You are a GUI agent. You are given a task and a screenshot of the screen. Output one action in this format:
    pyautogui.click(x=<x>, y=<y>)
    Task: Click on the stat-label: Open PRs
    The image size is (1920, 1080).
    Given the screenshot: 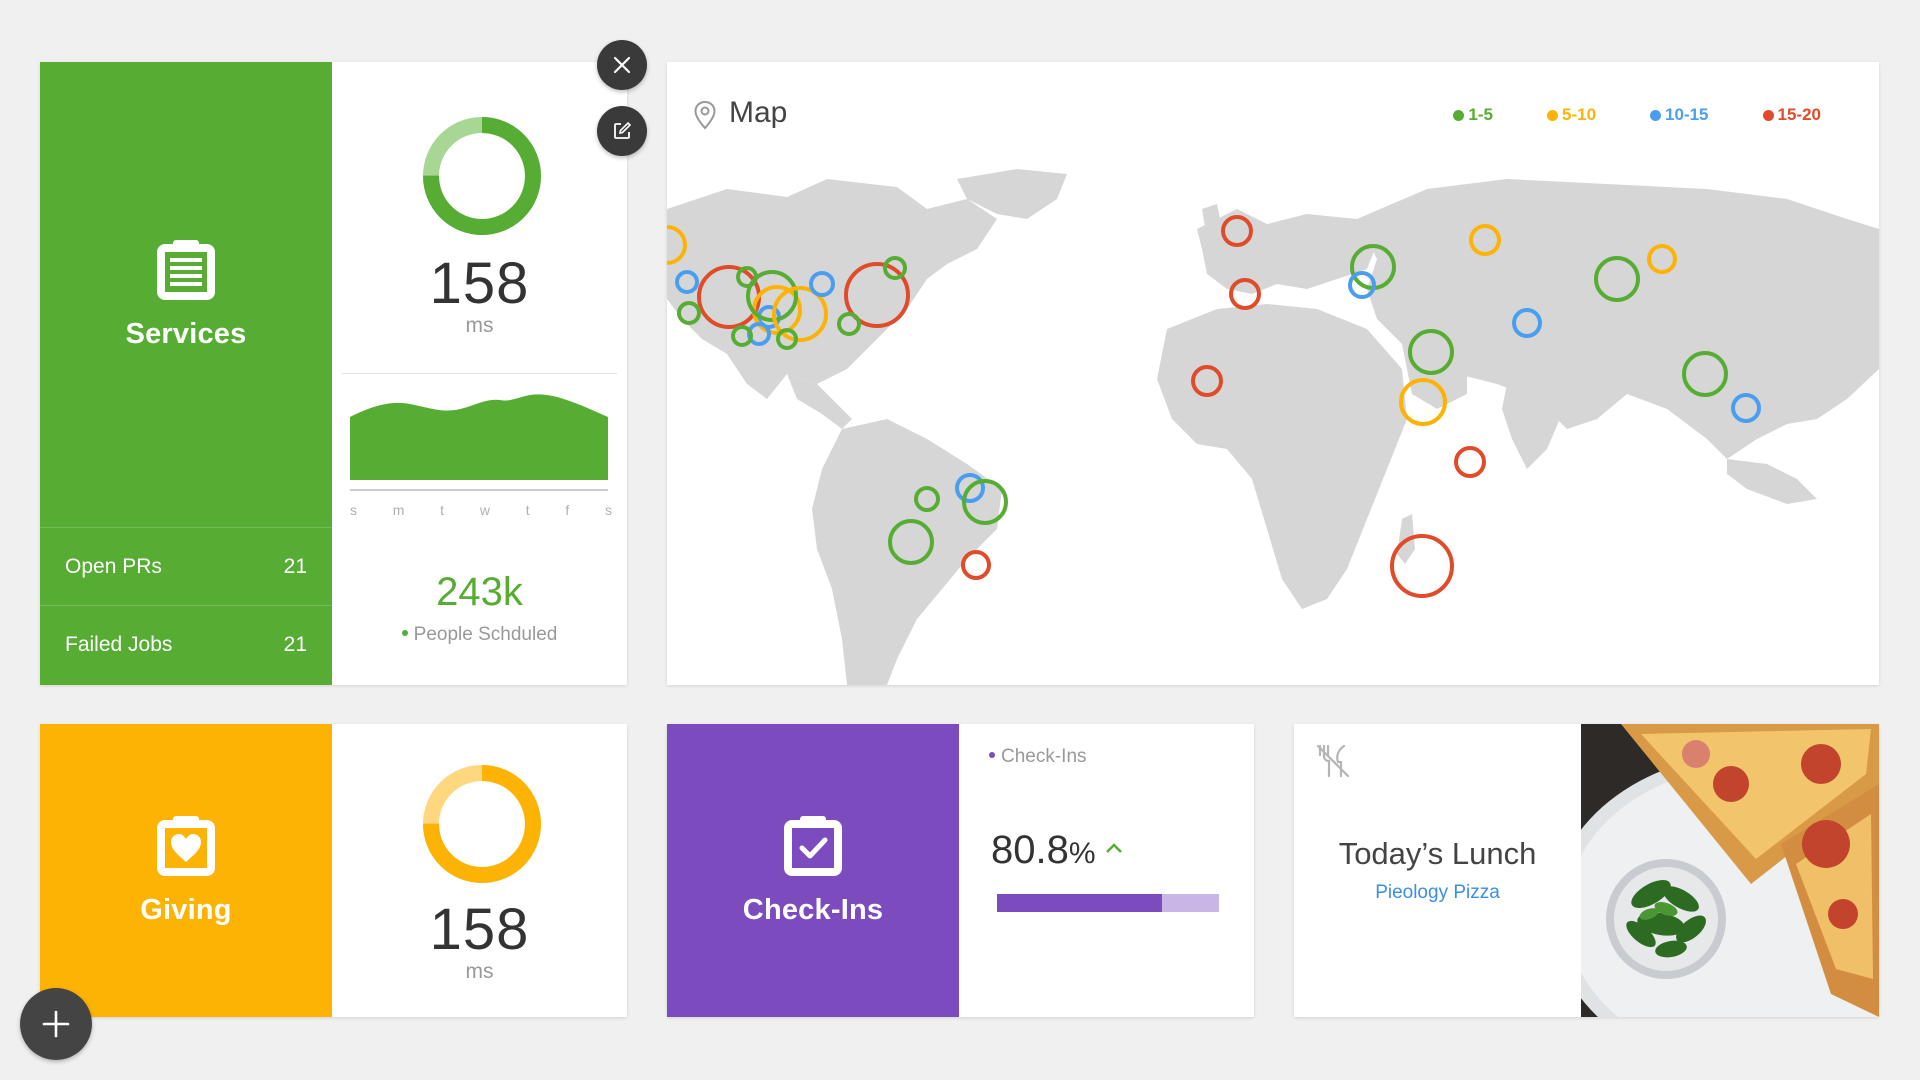 What is the action you would take?
    pyautogui.click(x=113, y=566)
    